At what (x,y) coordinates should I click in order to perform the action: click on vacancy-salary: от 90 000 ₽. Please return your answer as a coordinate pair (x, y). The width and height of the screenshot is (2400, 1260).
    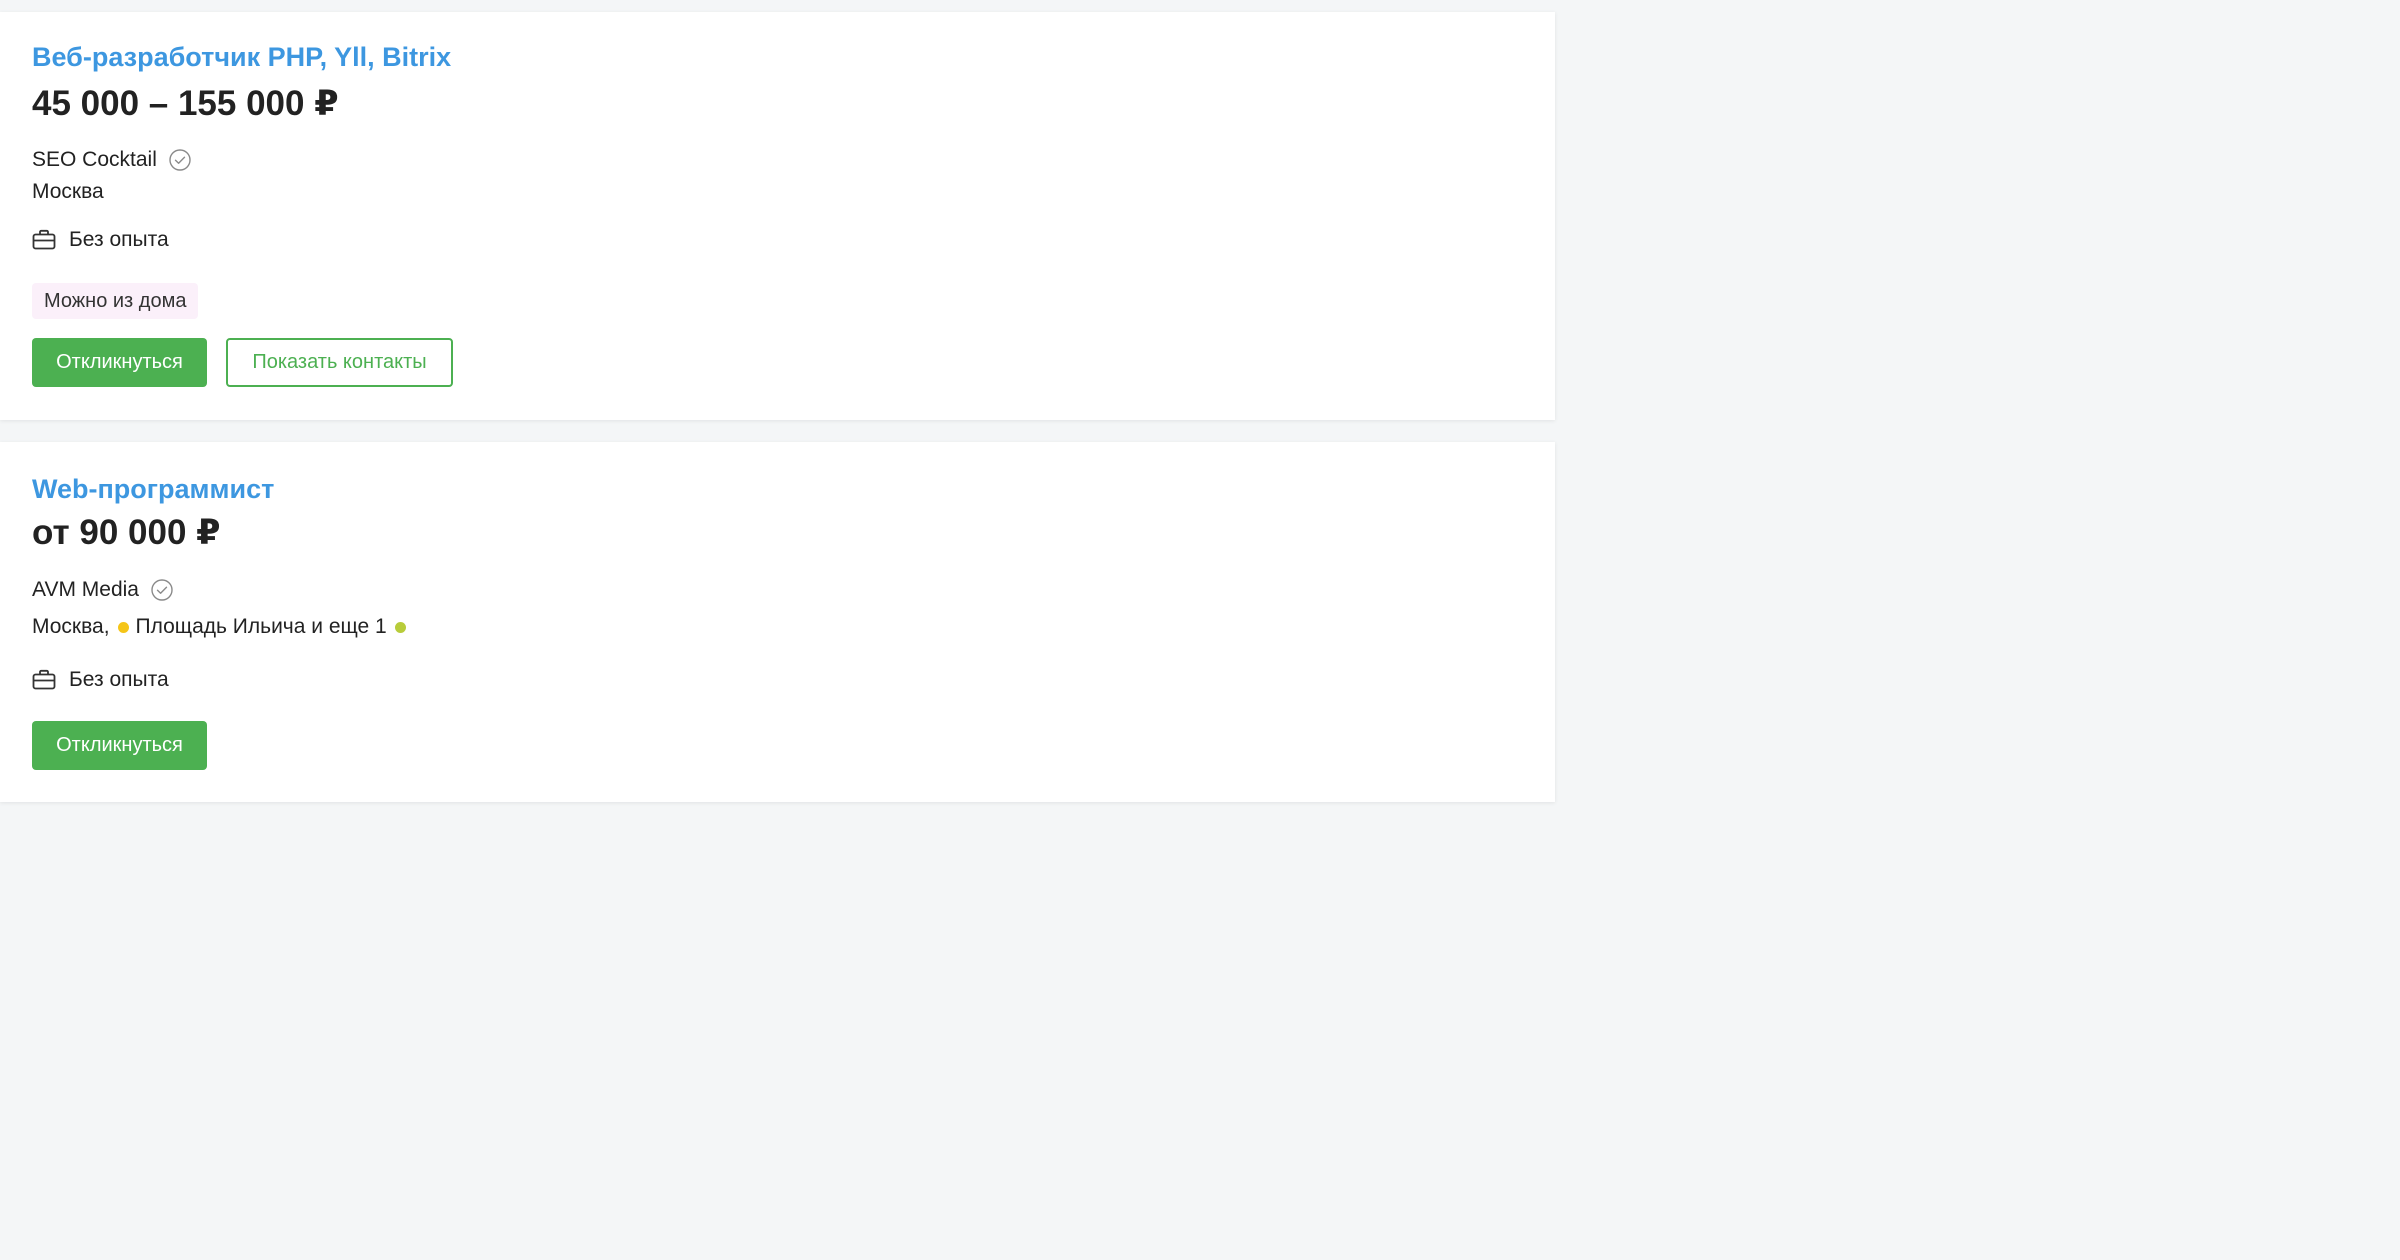
    Looking at the image, I should click on (126, 532).